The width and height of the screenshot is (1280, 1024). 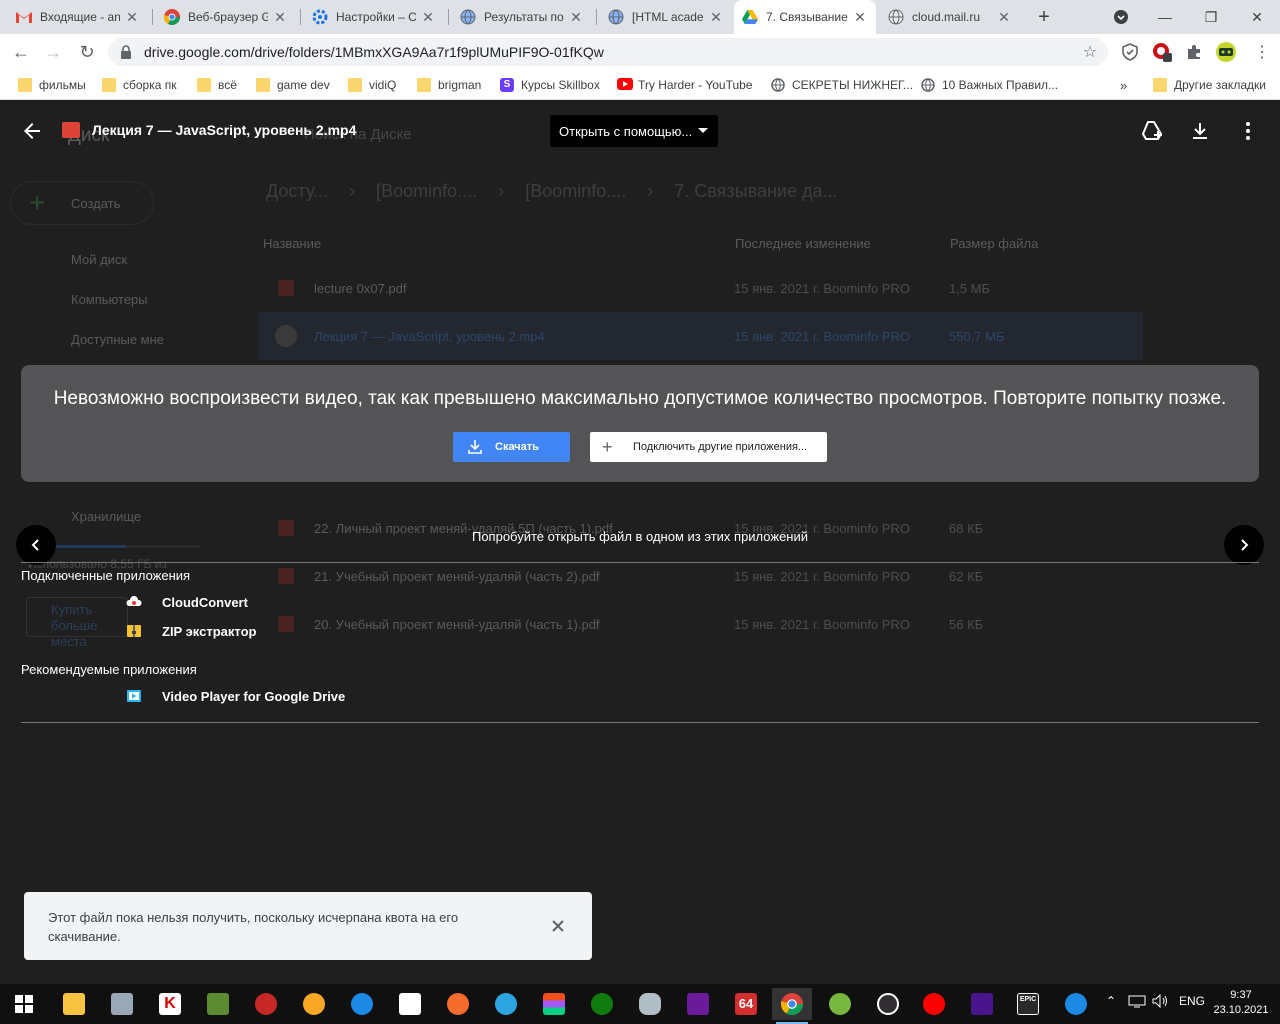 I want to click on restore-button: ❐, so click(x=1211, y=17).